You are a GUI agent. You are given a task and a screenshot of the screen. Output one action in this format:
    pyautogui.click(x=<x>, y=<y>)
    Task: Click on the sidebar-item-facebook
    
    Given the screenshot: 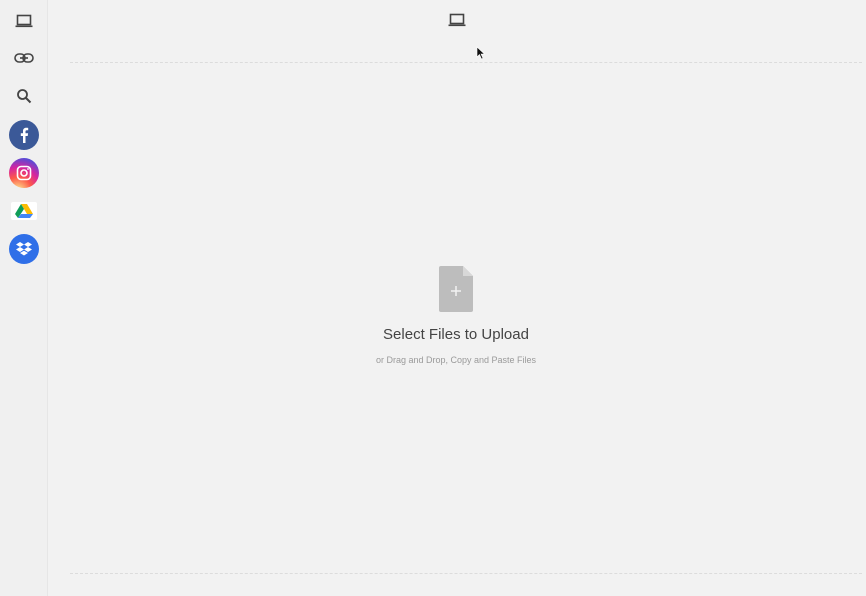 What is the action you would take?
    pyautogui.click(x=24, y=135)
    